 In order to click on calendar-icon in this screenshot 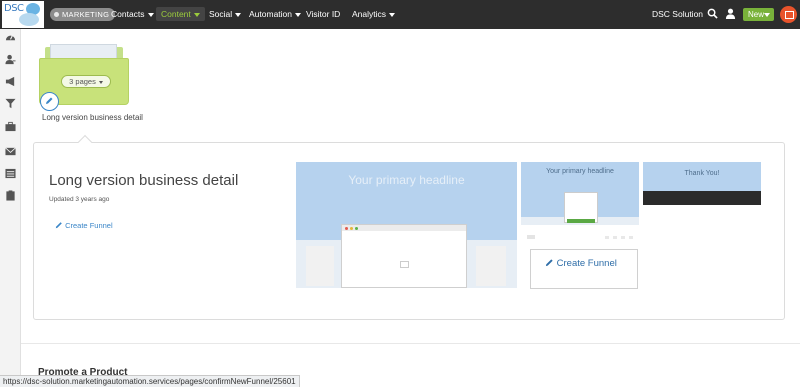, I will do `click(788, 14)`.